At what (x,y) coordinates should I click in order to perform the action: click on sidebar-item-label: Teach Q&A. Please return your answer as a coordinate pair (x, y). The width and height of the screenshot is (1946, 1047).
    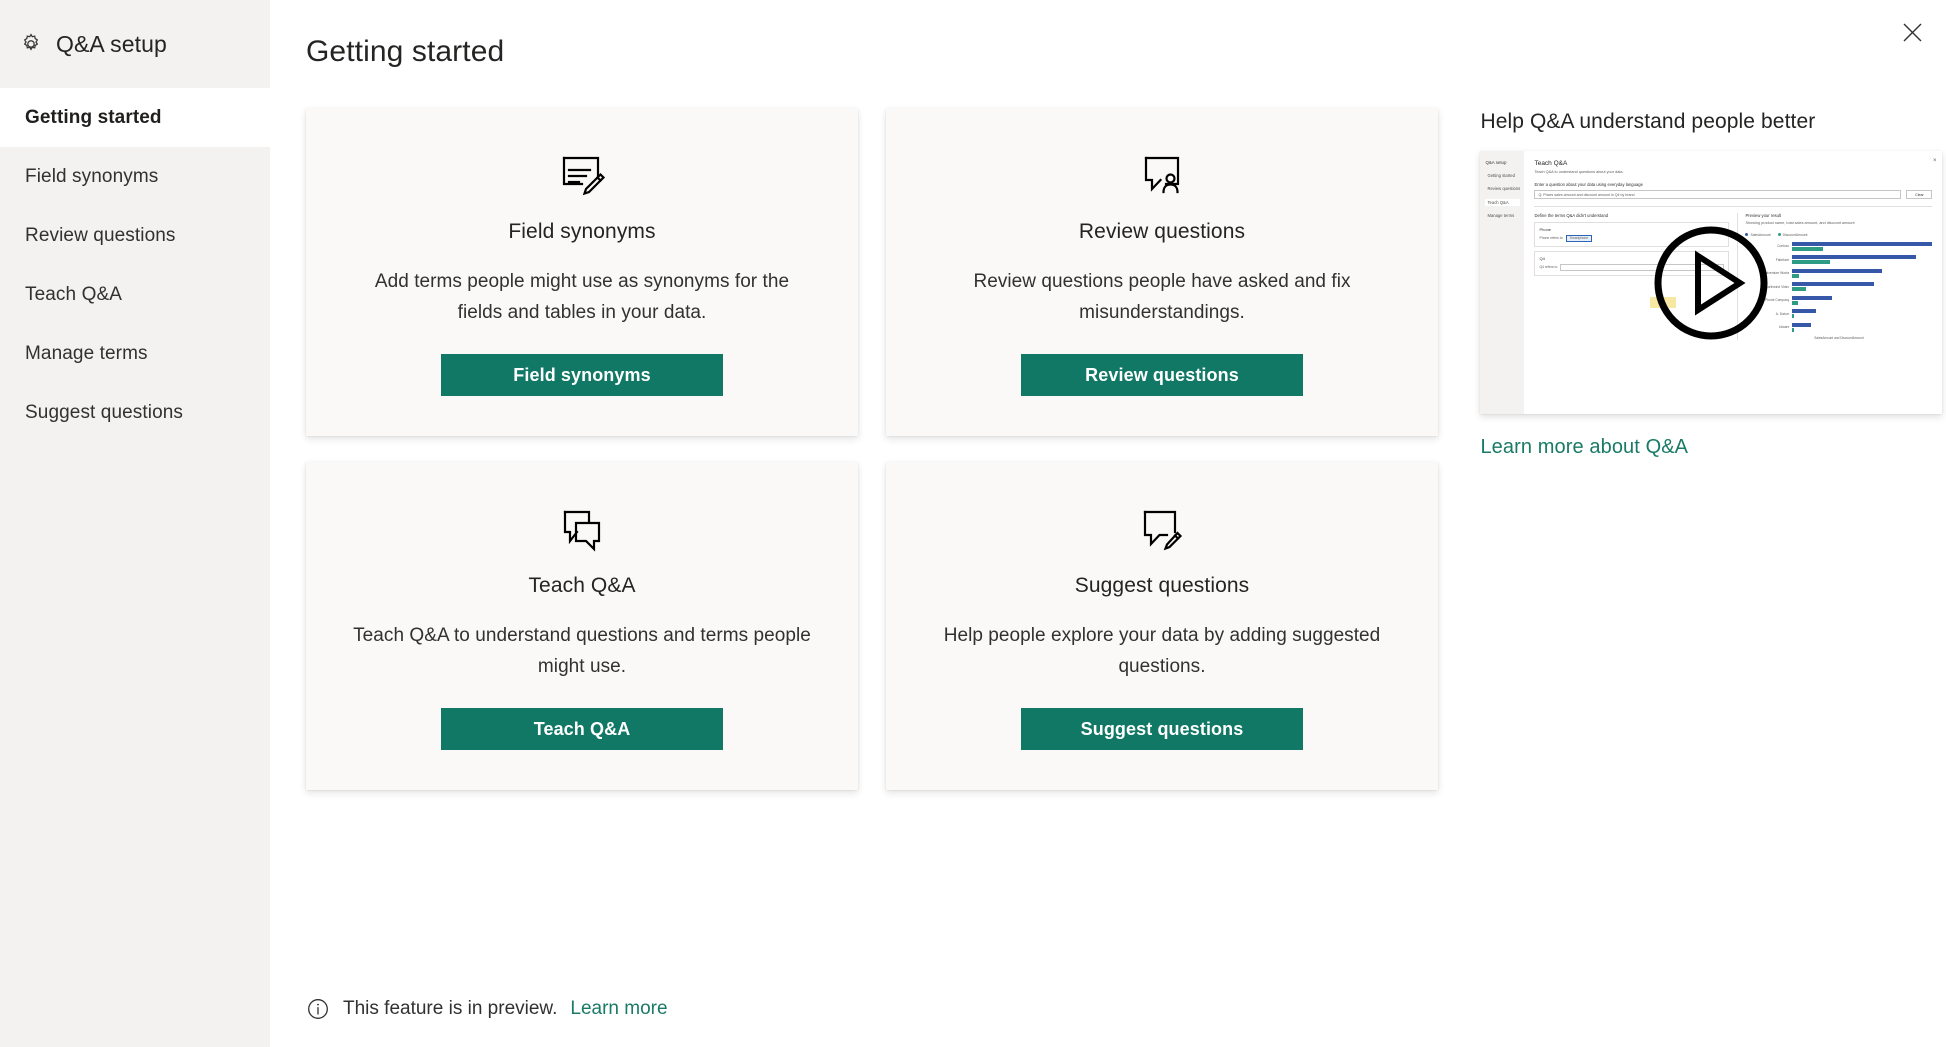
    Looking at the image, I should click on (74, 294).